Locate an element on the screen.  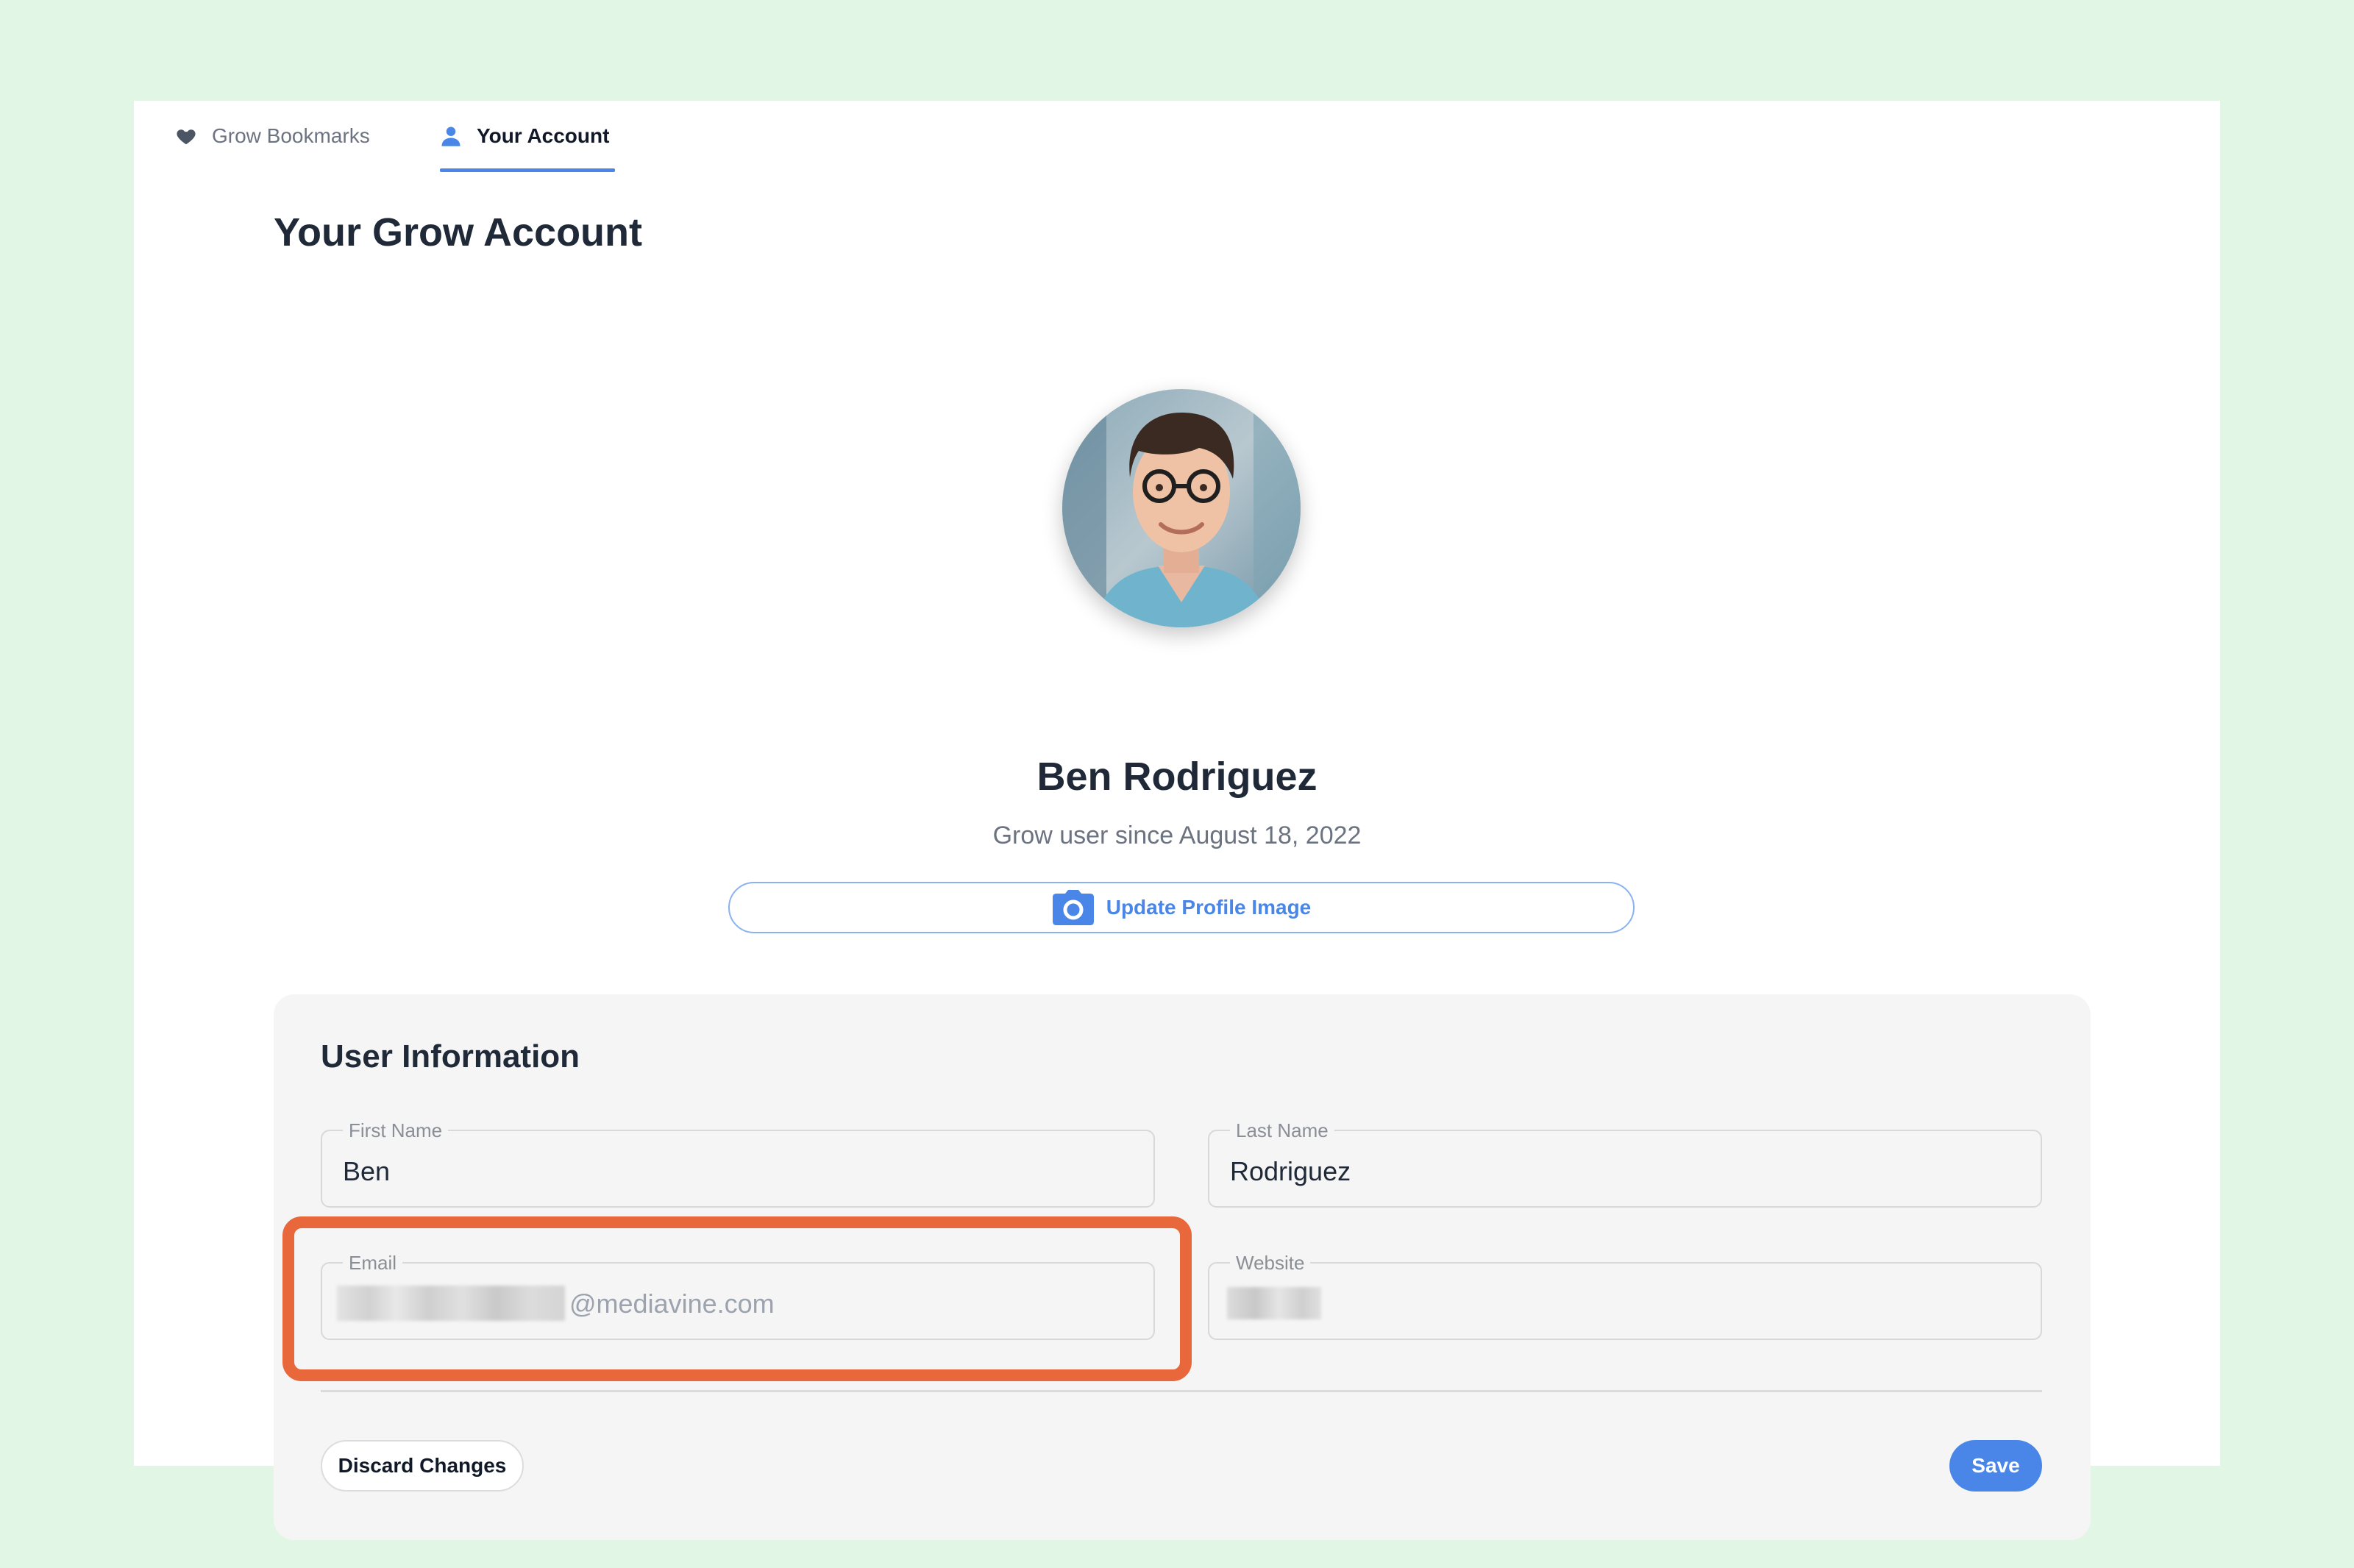
tab-your-account: Your Account is located at coordinates (524, 136).